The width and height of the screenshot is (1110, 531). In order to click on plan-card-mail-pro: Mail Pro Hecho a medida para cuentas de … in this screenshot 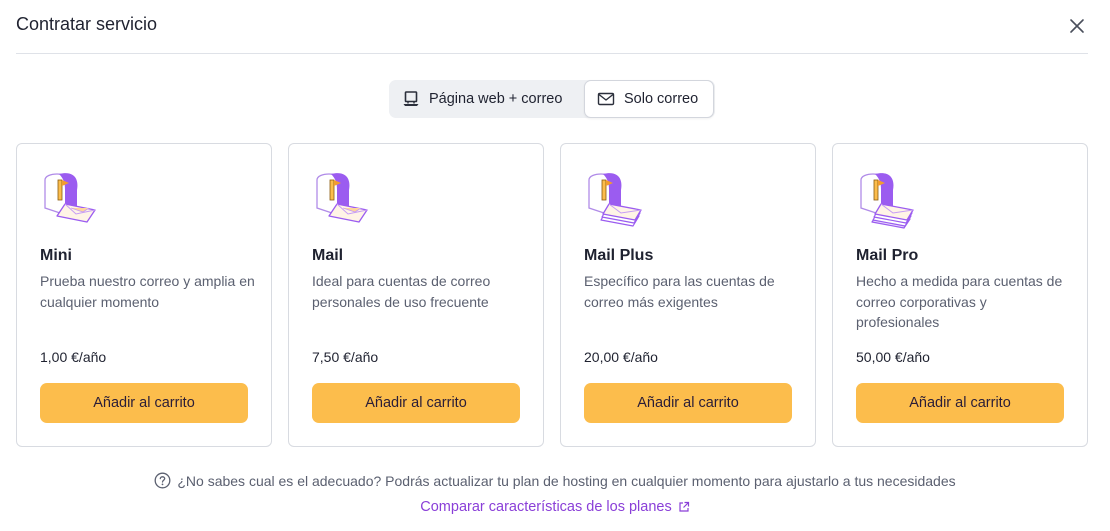, I will do `click(960, 295)`.